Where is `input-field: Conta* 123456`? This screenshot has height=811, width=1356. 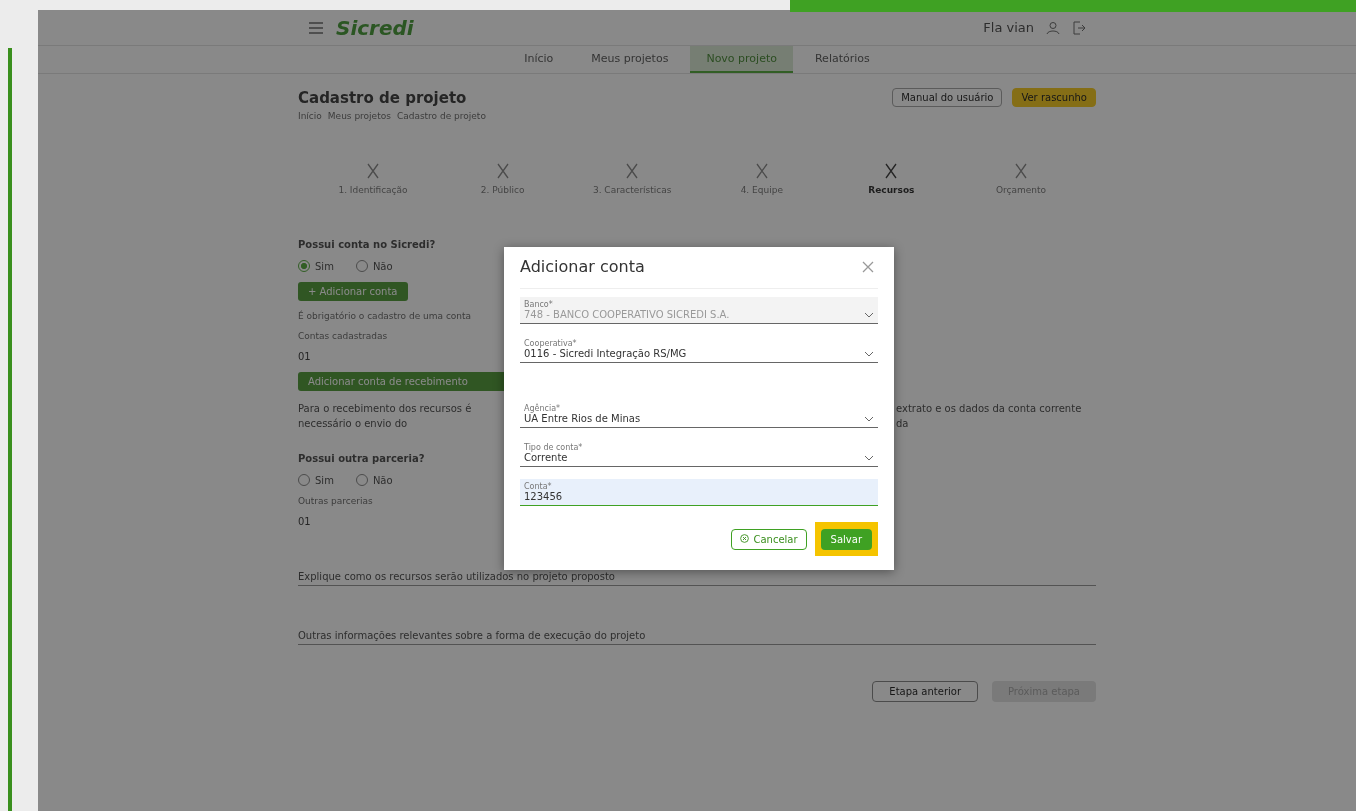
input-field: Conta* 123456 is located at coordinates (699, 492).